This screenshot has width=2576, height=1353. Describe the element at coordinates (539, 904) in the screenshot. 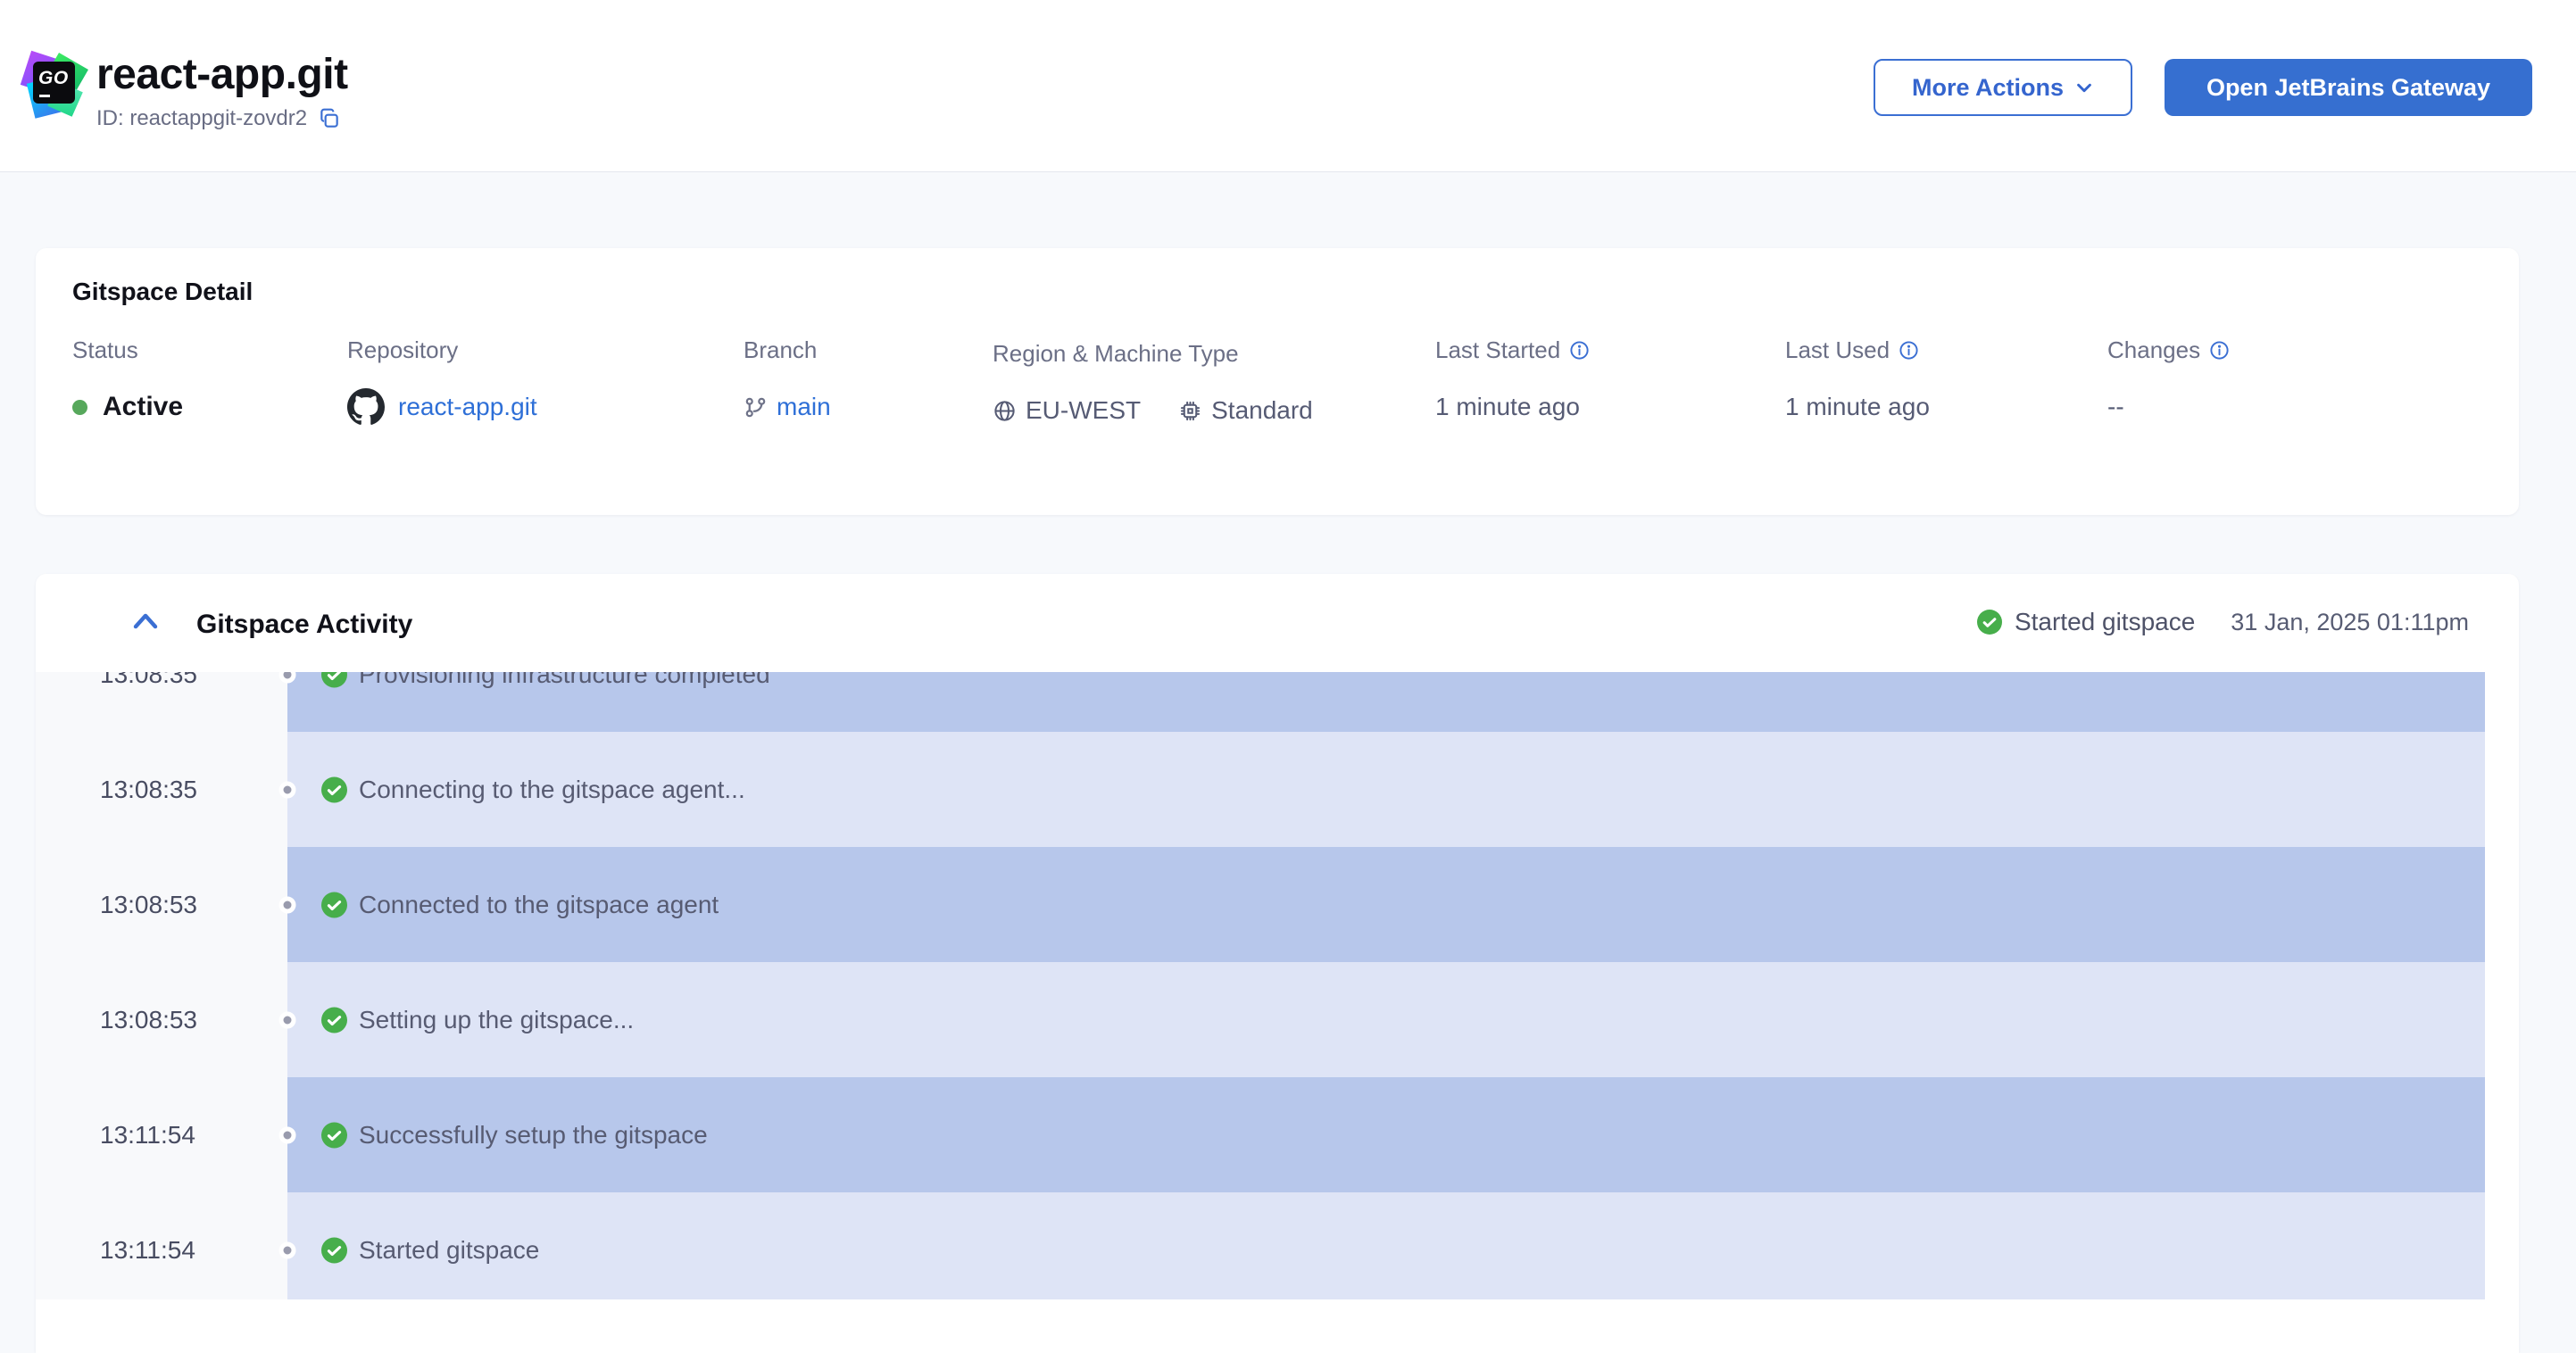

I see `log-message: Connected to the gitspace agent` at that location.